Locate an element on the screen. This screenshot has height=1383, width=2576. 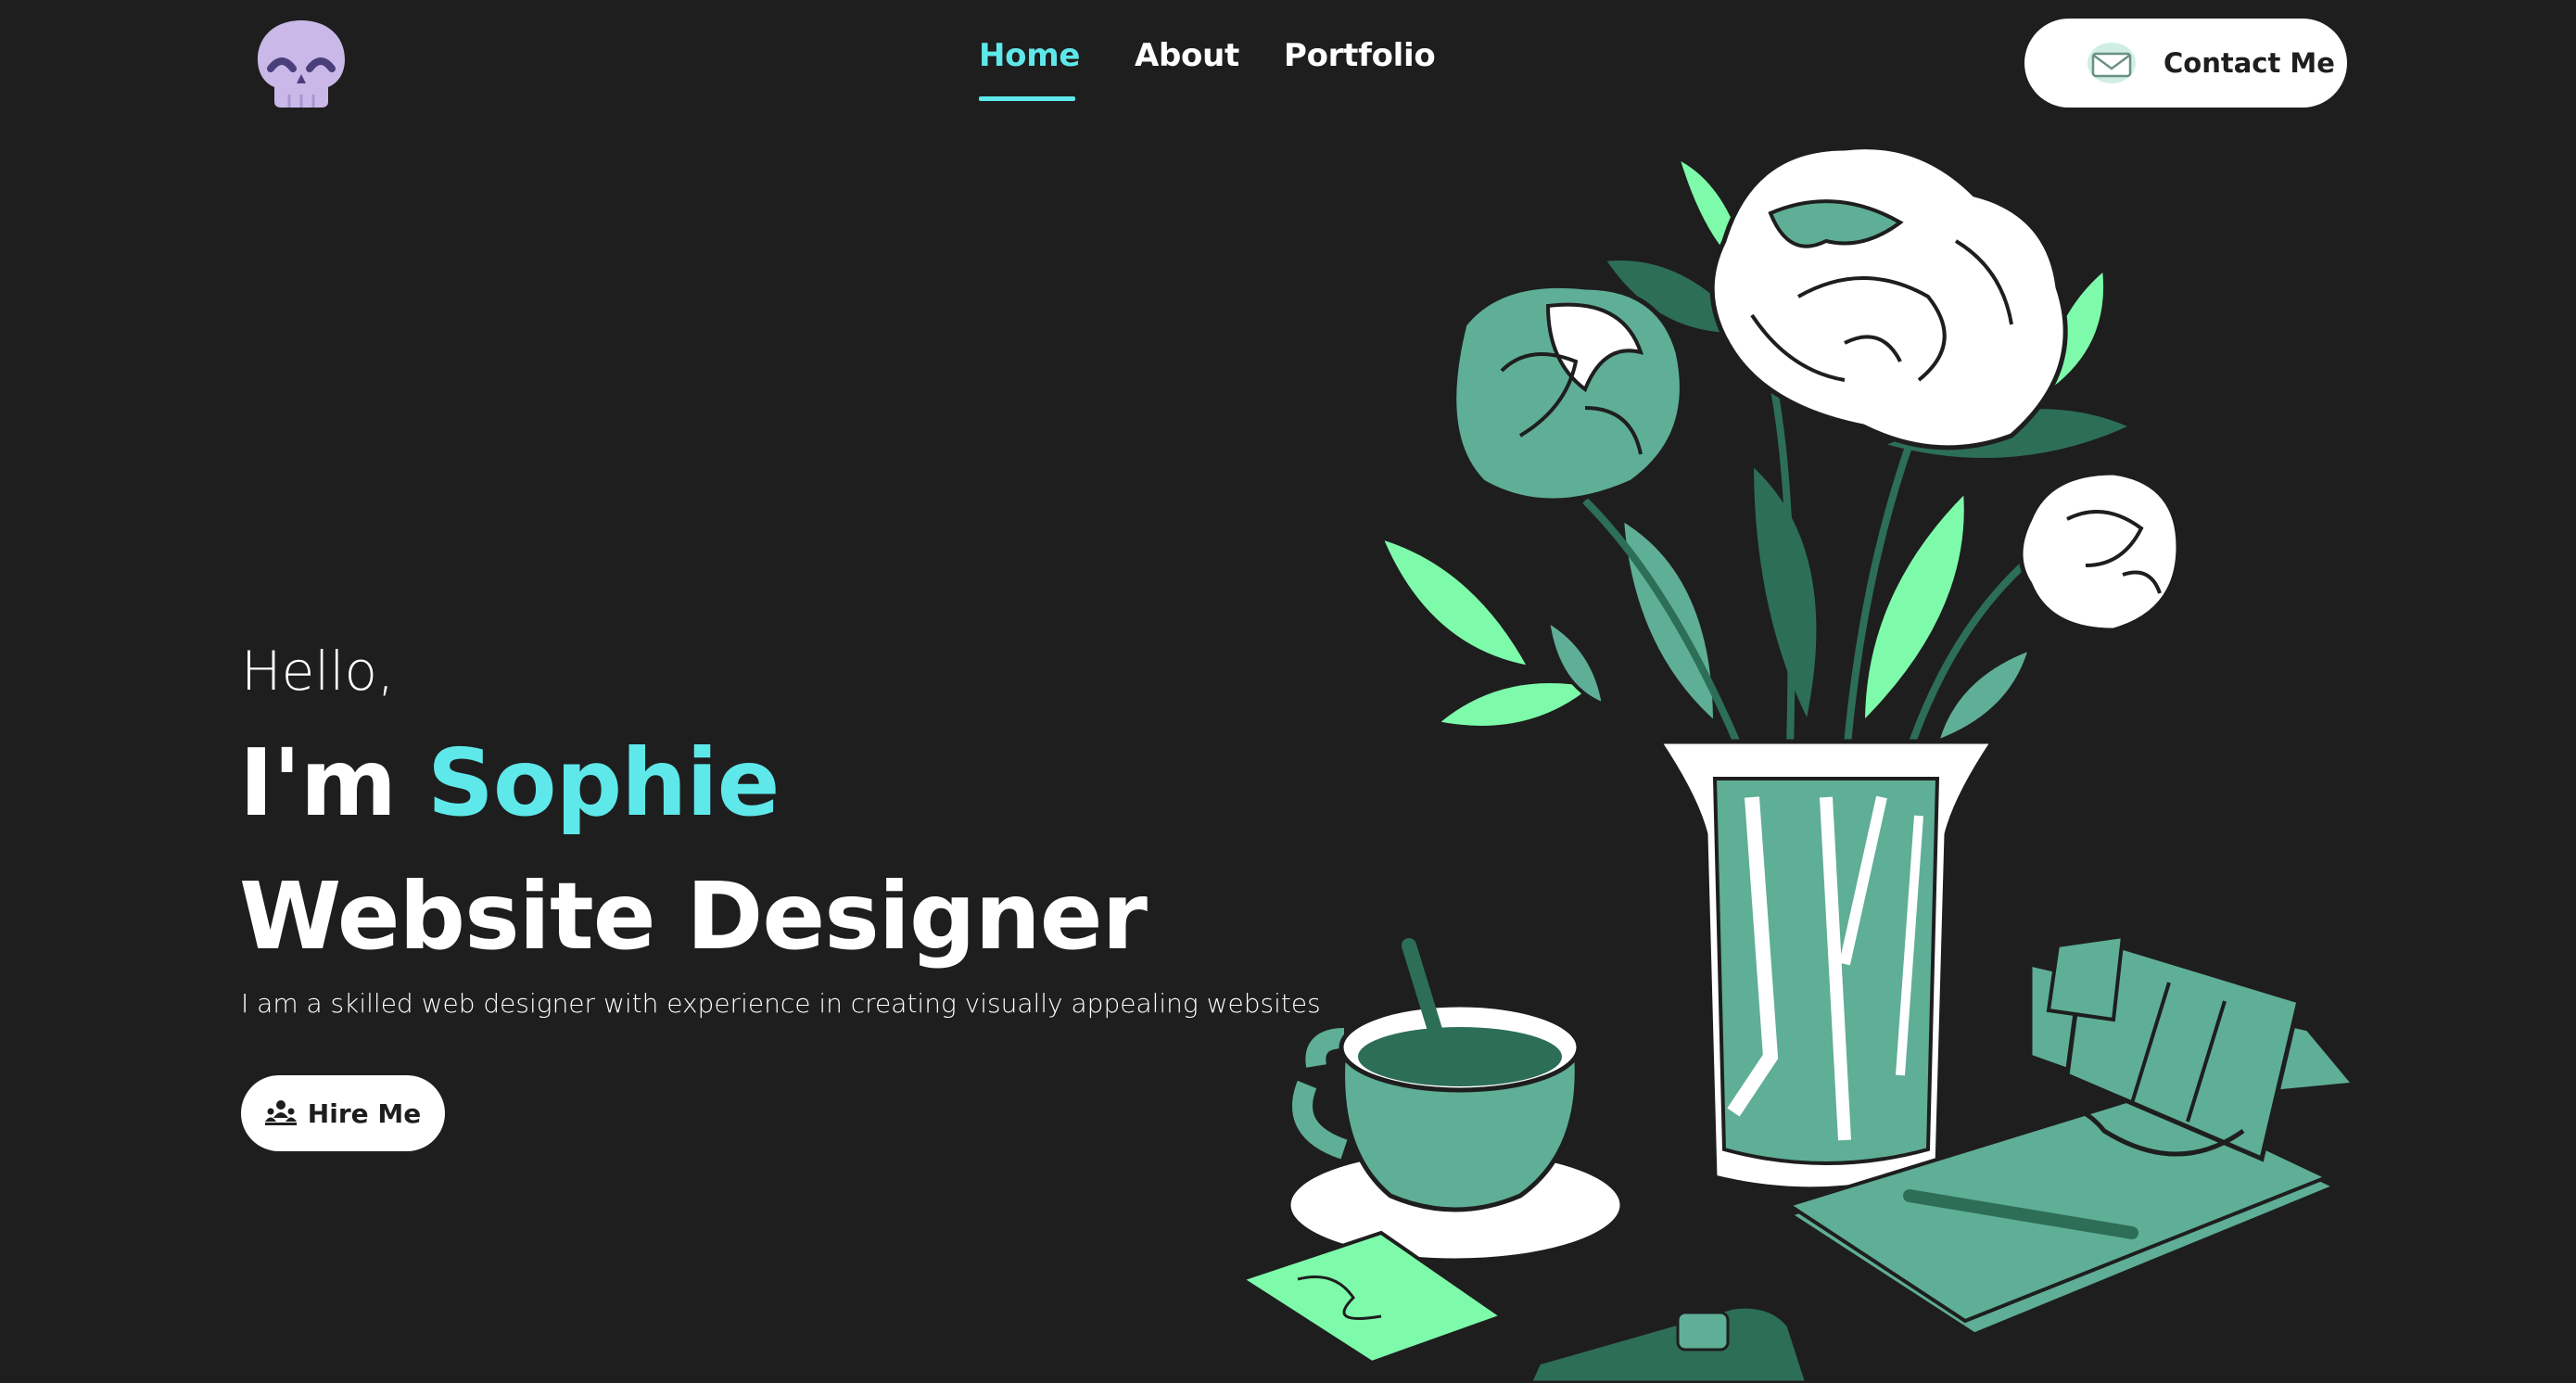
nav-about-label: About is located at coordinates (1187, 55).